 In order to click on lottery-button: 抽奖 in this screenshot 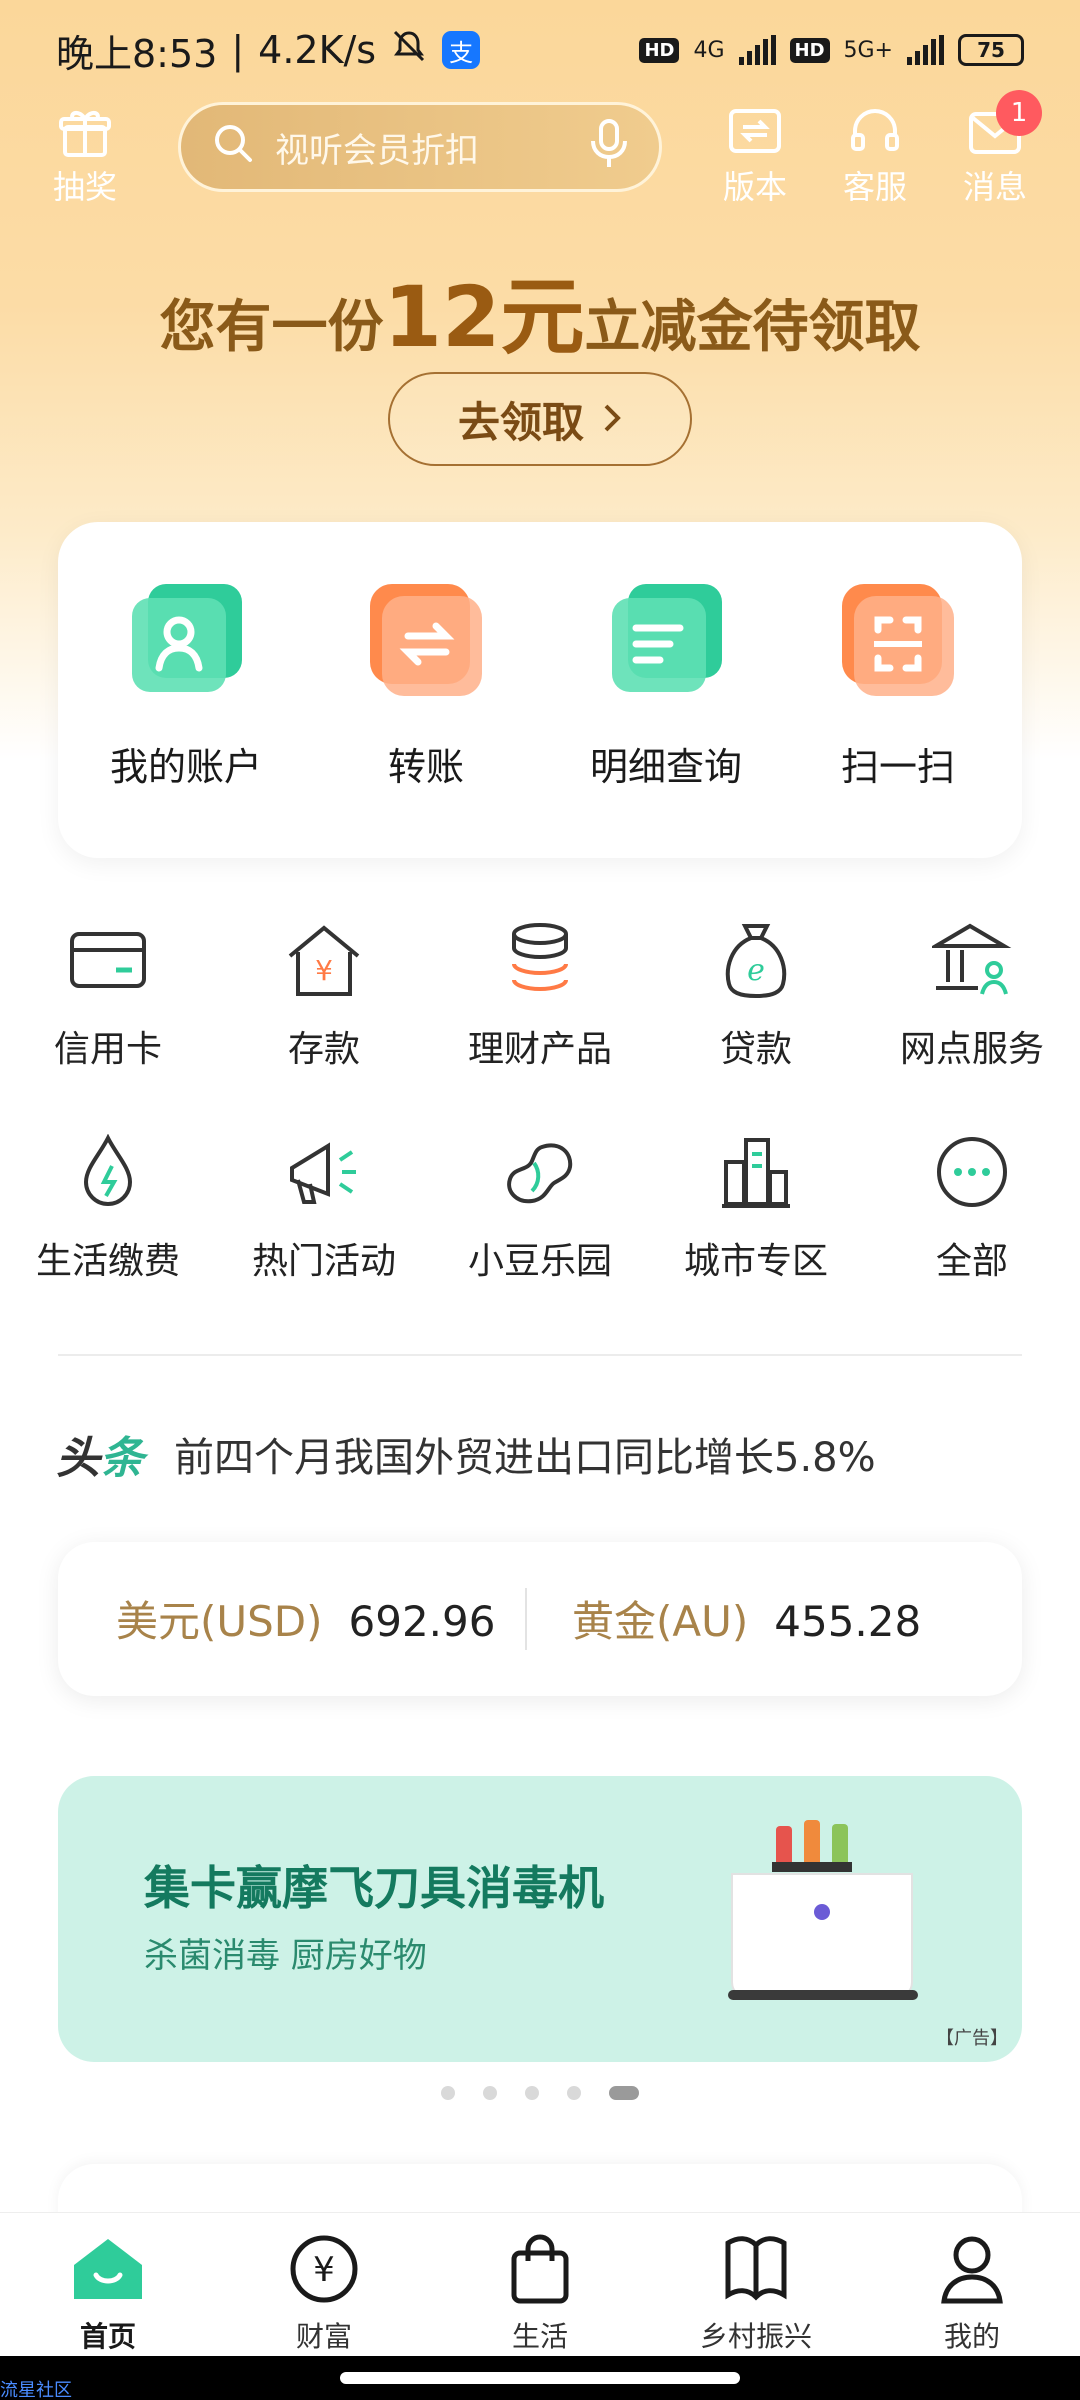, I will do `click(85, 156)`.